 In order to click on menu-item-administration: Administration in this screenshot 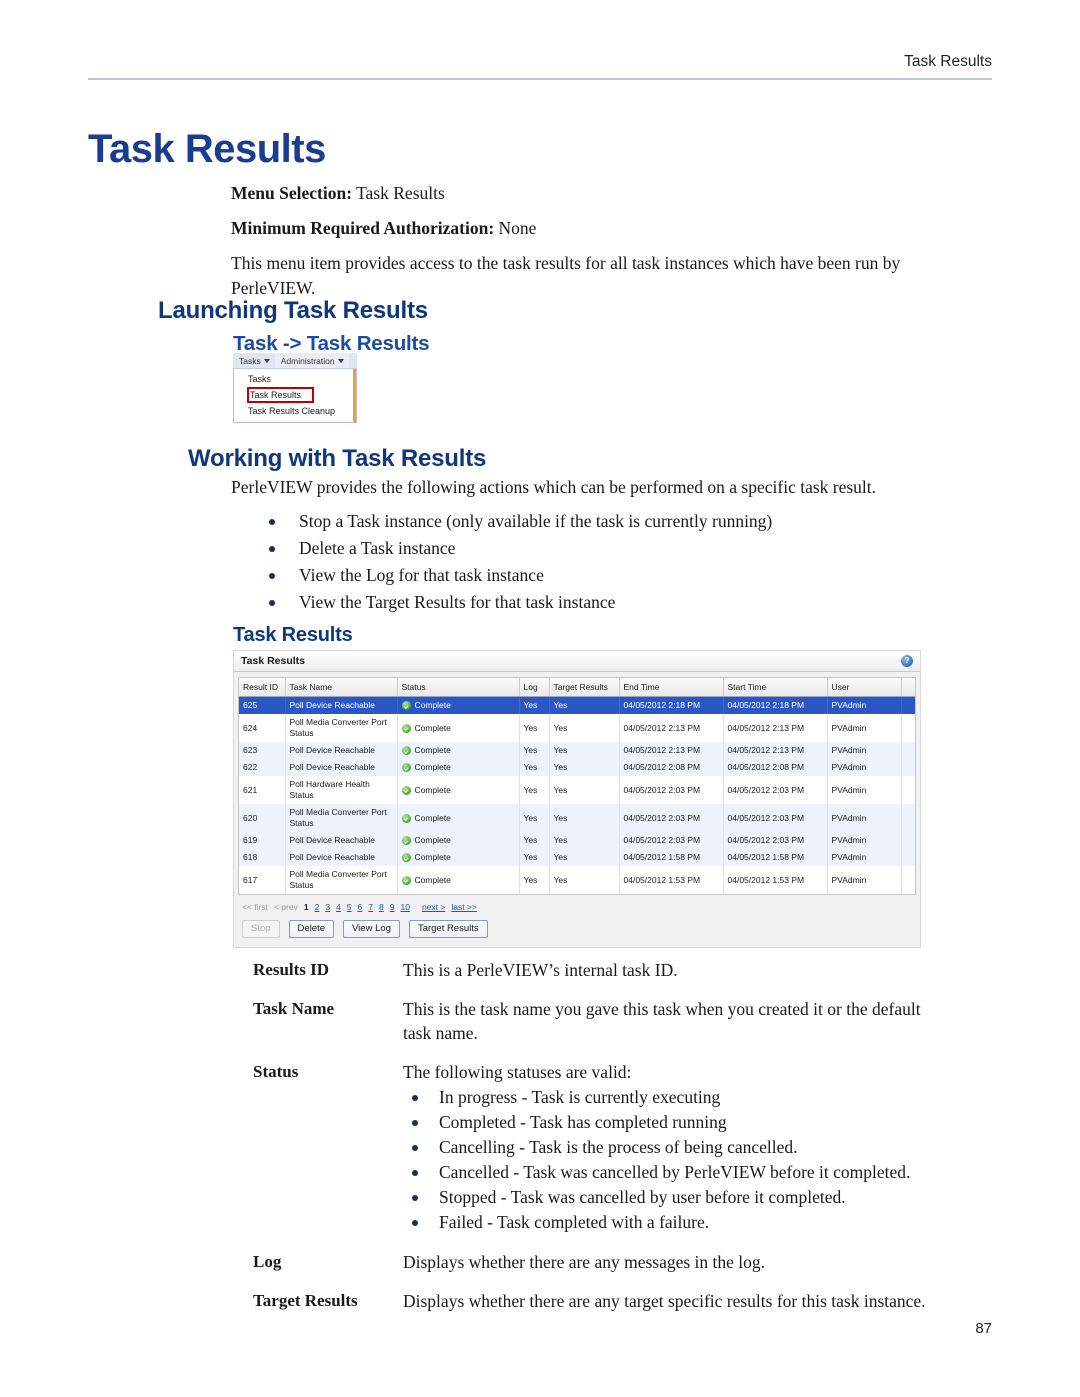, I will do `click(311, 360)`.